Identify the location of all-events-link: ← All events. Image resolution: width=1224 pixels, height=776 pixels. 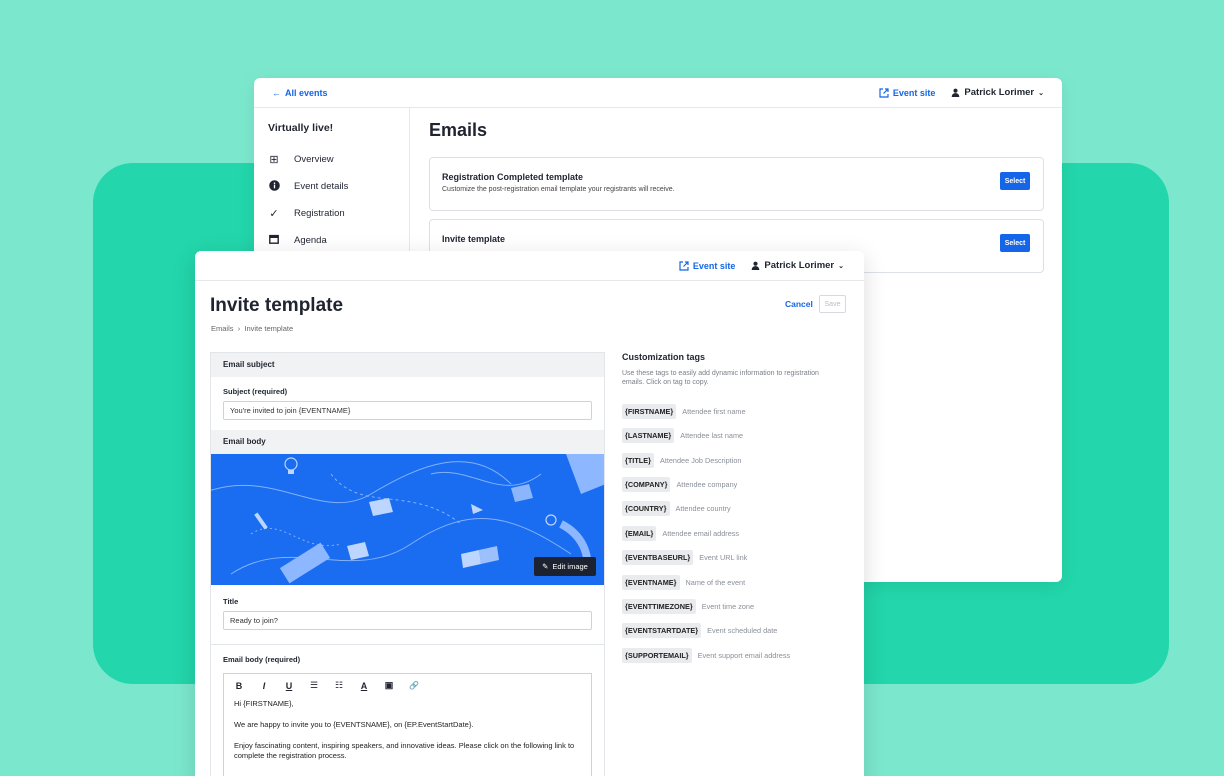
(300, 93).